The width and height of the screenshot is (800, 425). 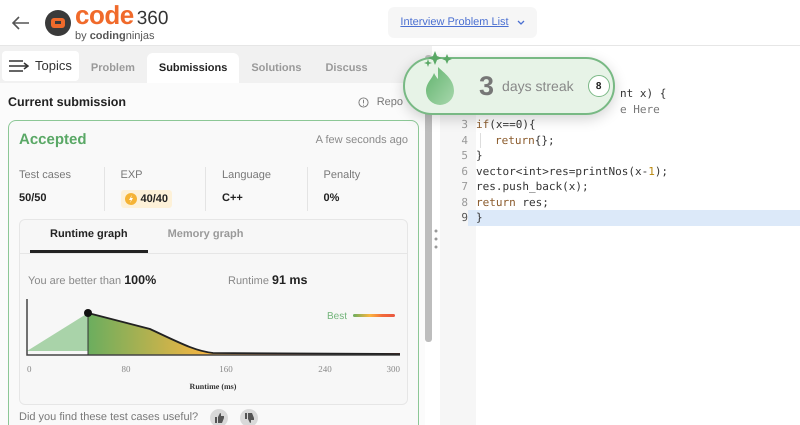 What do you see at coordinates (53, 140) in the screenshot?
I see `status-text: Accepted` at bounding box center [53, 140].